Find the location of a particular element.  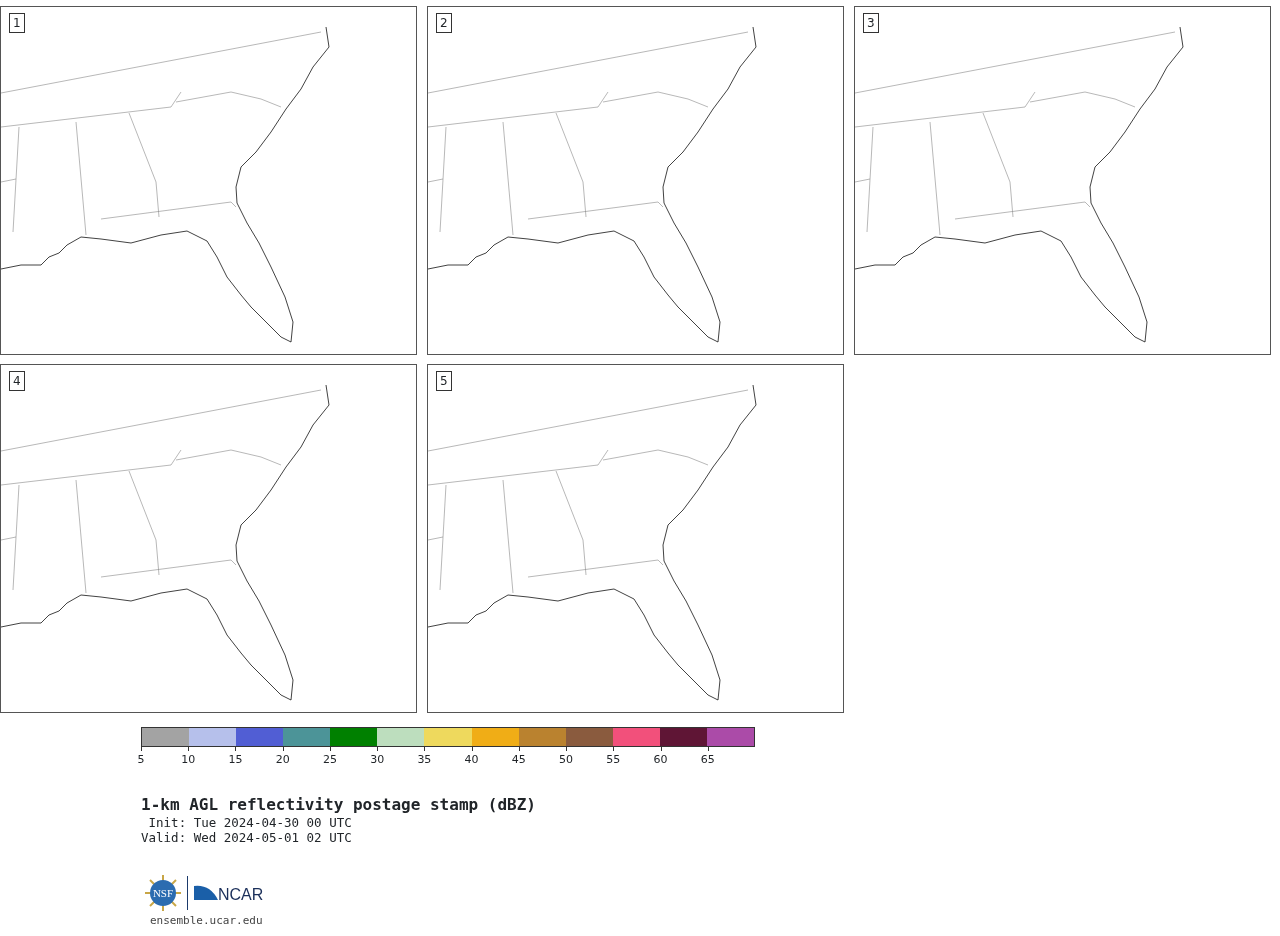

tick-label: 15 is located at coordinates (235, 760).